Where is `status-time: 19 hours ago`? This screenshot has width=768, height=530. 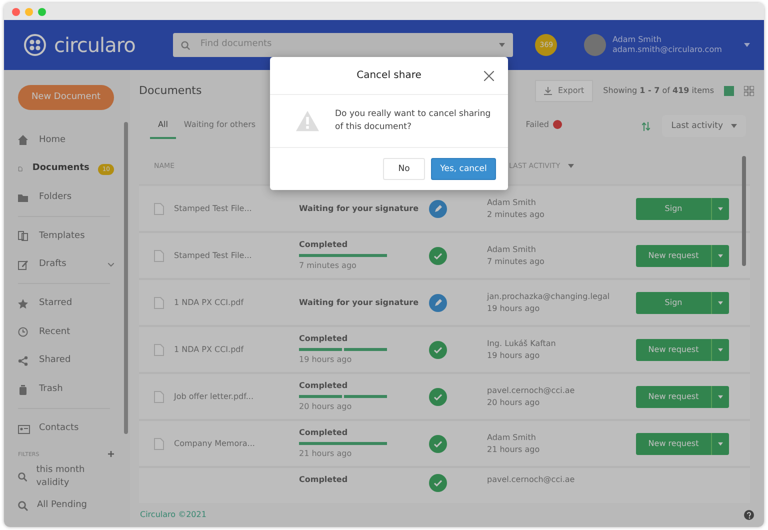
status-time: 19 hours ago is located at coordinates (326, 360).